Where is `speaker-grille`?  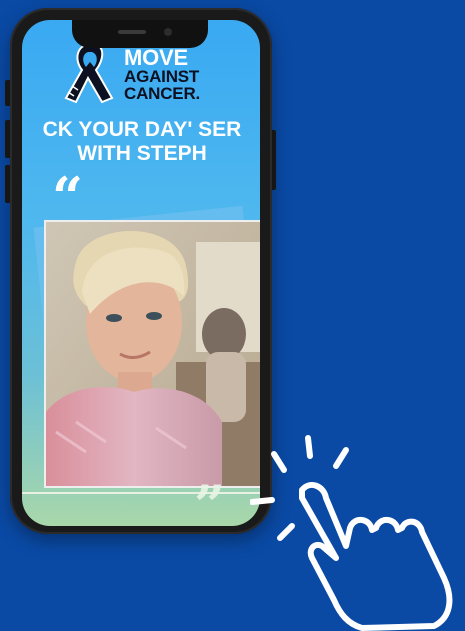 speaker-grille is located at coordinates (132, 32).